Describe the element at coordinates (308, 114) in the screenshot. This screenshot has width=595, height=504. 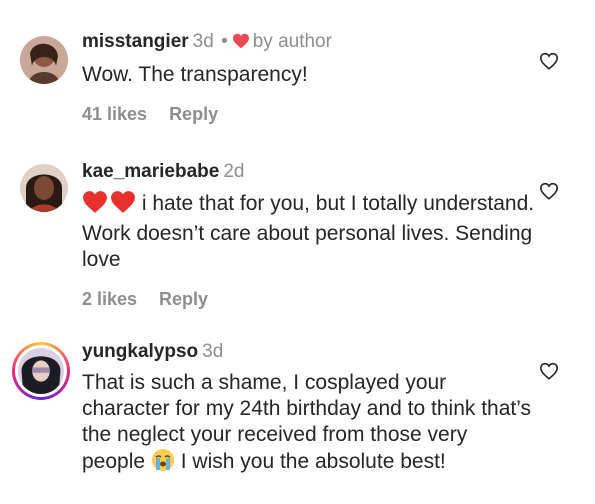
I see `comment-actions: 41 likes Reply` at that location.